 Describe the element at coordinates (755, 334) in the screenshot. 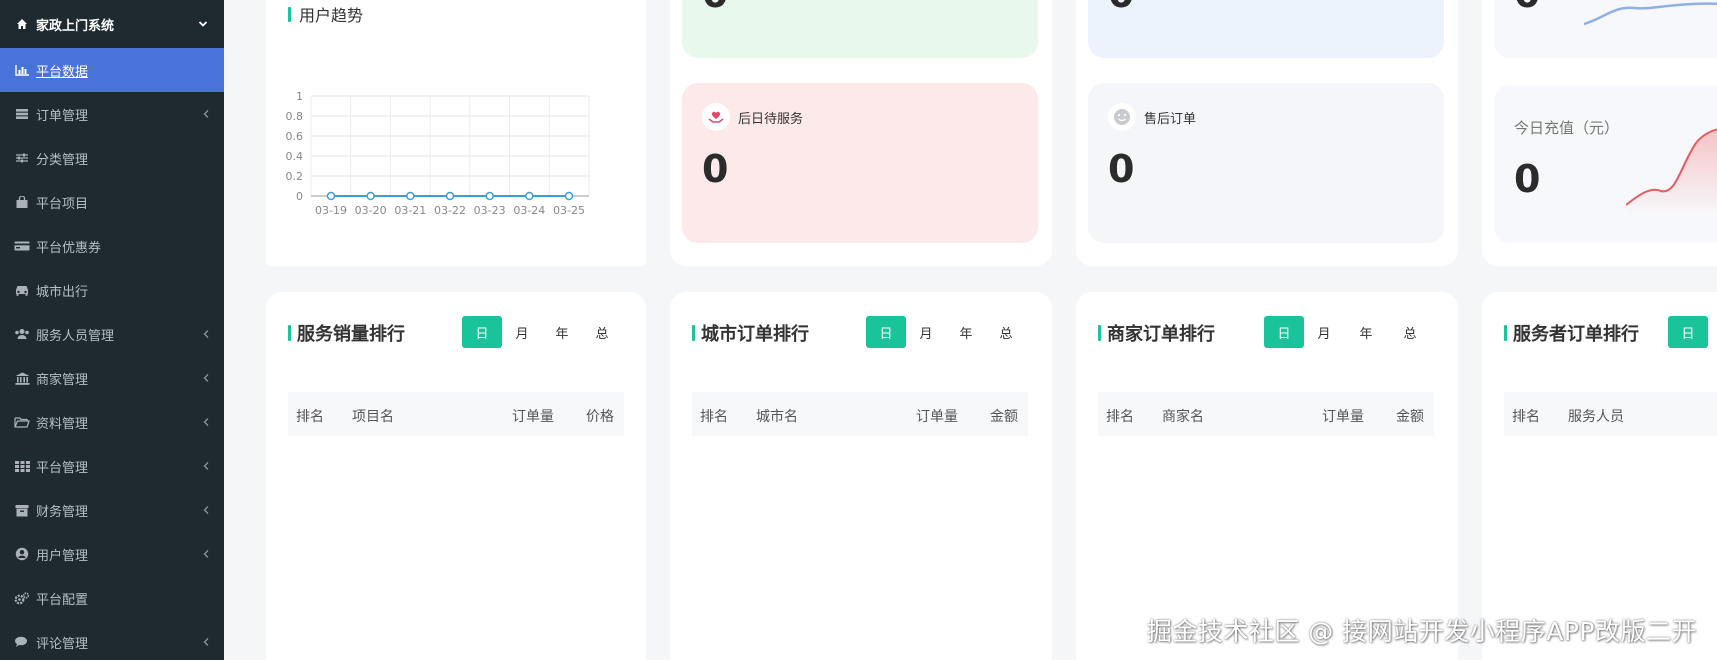

I see `ranking-title-text: 城市订单排行` at that location.